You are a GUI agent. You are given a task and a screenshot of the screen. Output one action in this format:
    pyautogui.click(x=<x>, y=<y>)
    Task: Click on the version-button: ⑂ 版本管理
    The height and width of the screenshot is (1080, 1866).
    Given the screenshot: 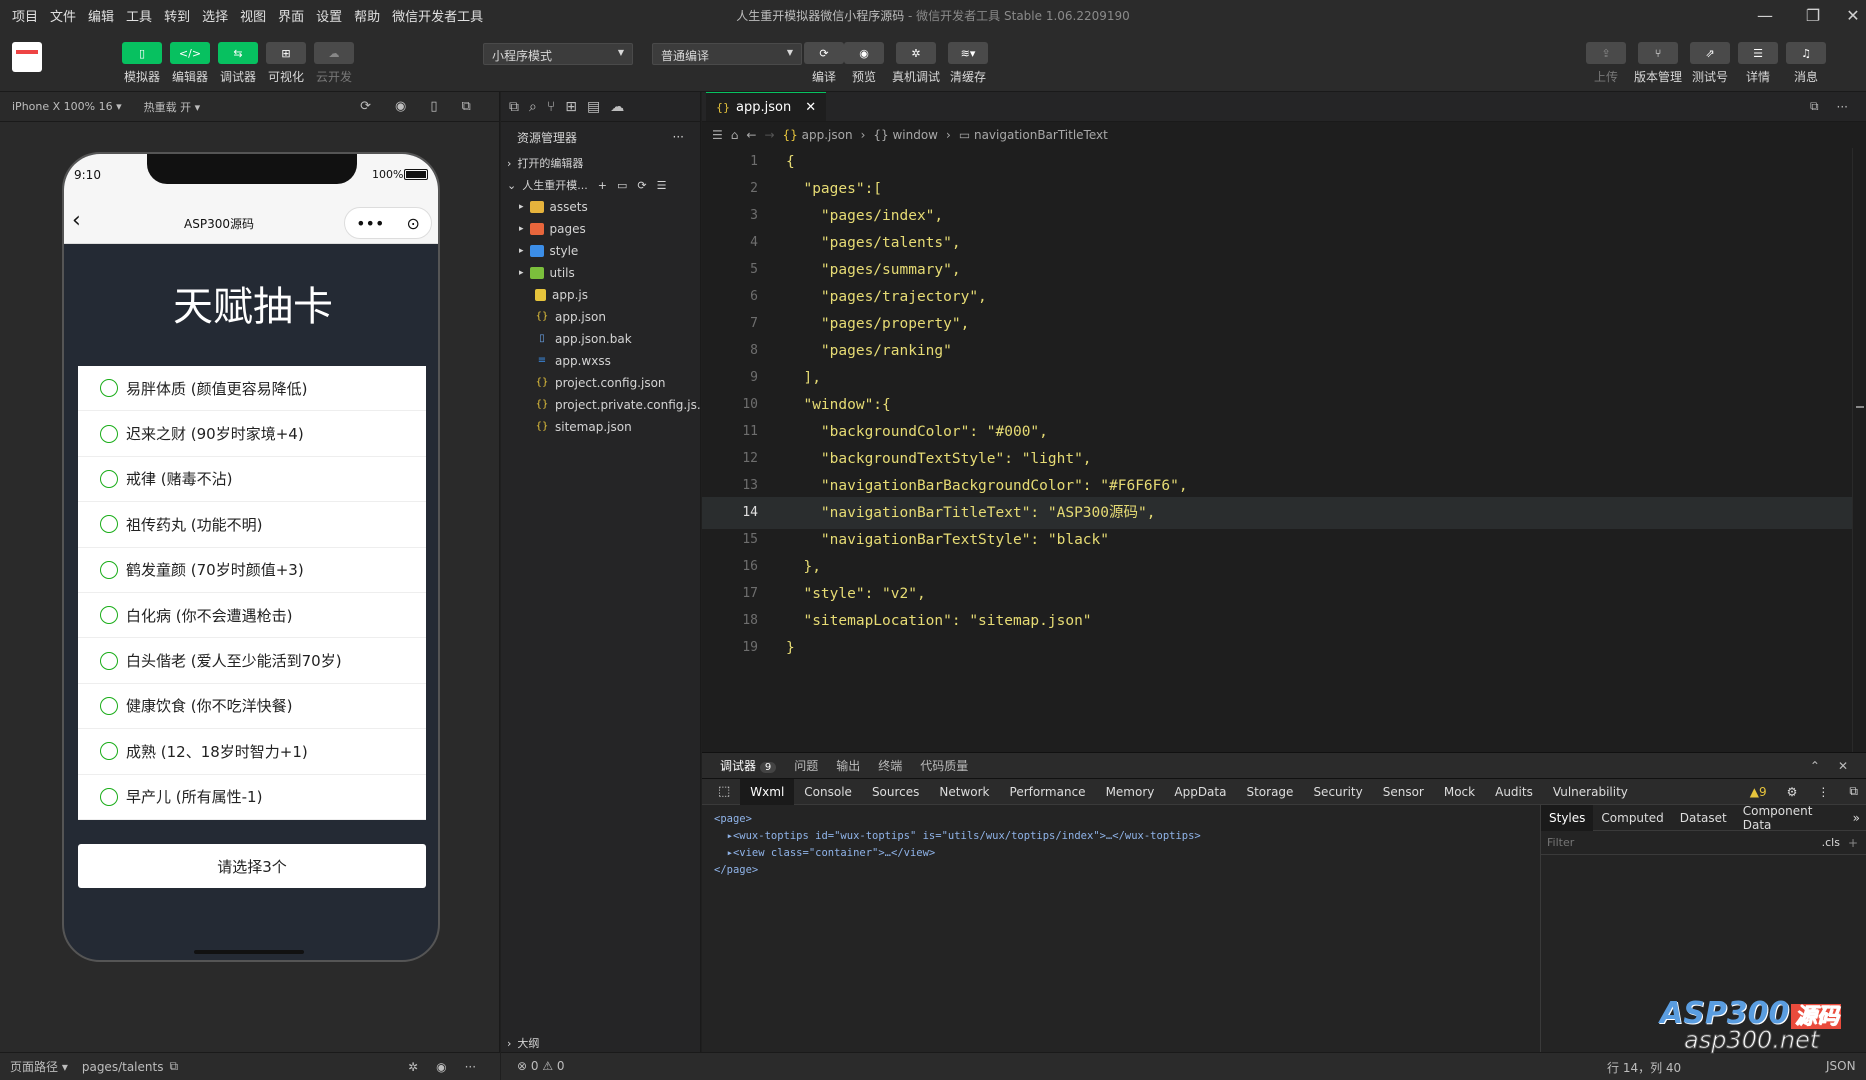 What is the action you would take?
    pyautogui.click(x=1658, y=63)
    